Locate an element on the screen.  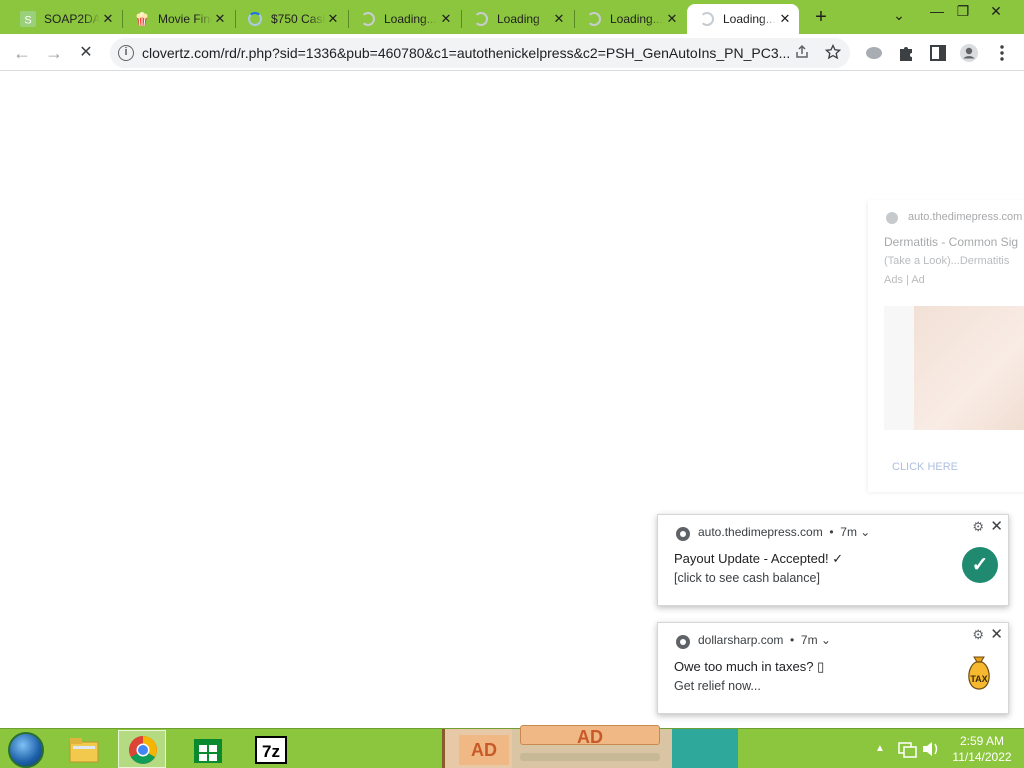
clock-date: 11/14/2022 is located at coordinates (982, 757).